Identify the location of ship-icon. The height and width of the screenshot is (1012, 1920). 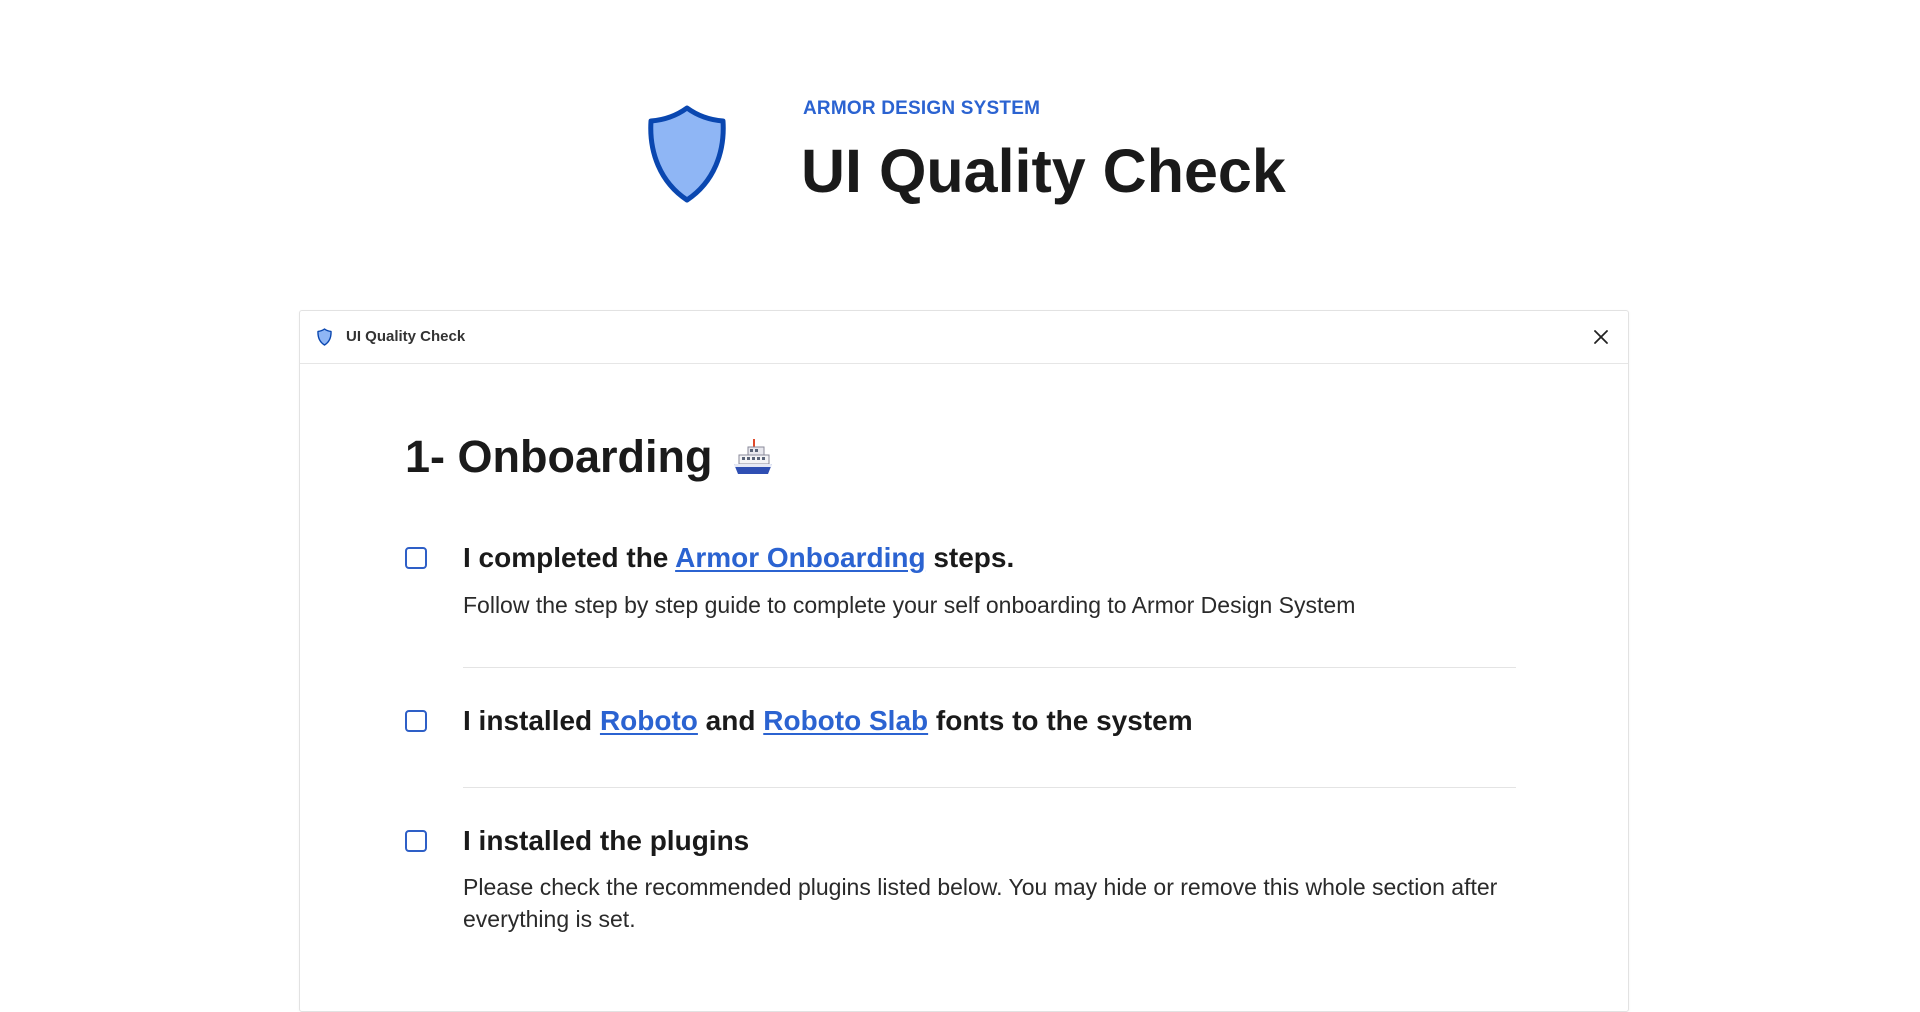
(753, 456).